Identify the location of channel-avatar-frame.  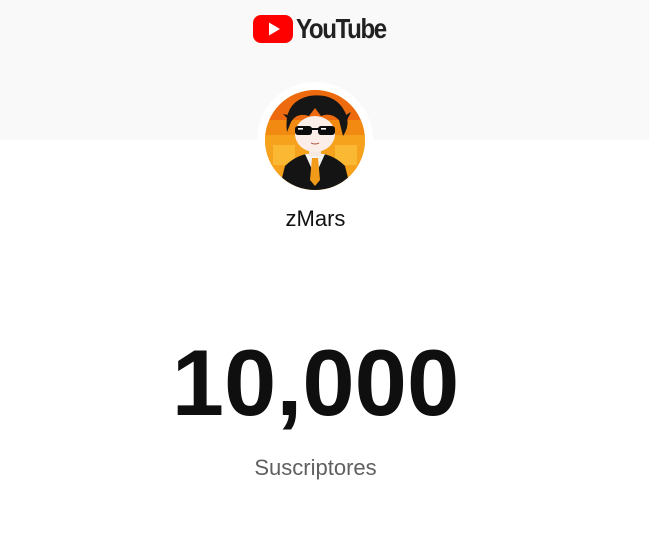
(315, 140).